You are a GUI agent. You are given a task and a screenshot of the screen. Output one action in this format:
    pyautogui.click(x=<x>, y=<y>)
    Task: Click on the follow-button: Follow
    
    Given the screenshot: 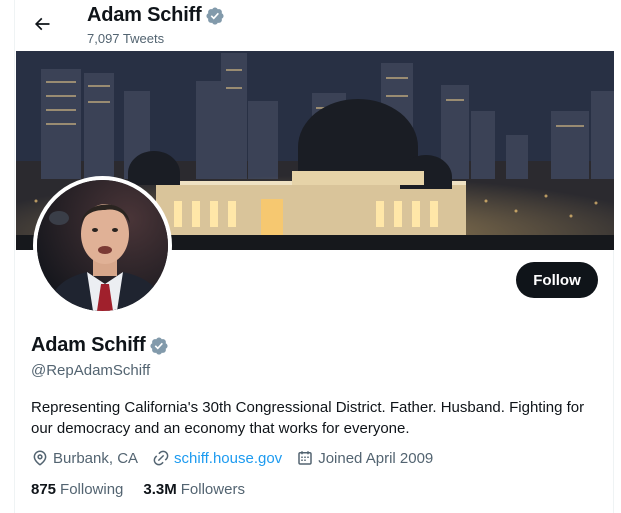 What is the action you would take?
    pyautogui.click(x=557, y=280)
    